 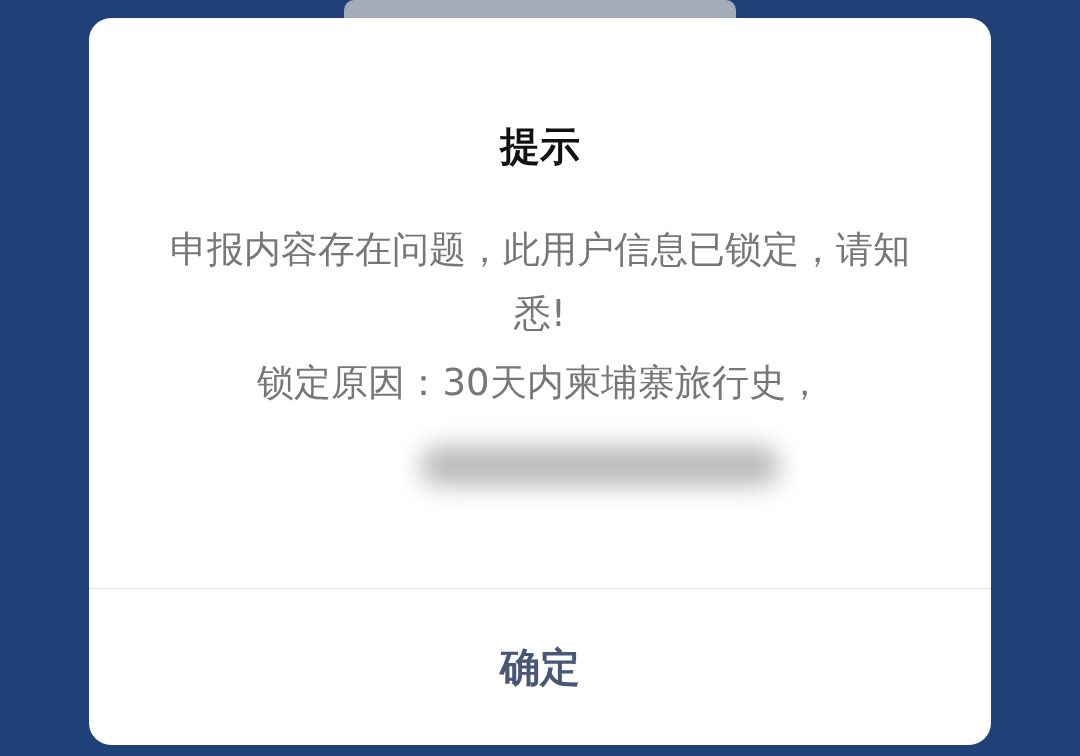 What do you see at coordinates (540, 146) in the screenshot?
I see `dialog-title: 提示` at bounding box center [540, 146].